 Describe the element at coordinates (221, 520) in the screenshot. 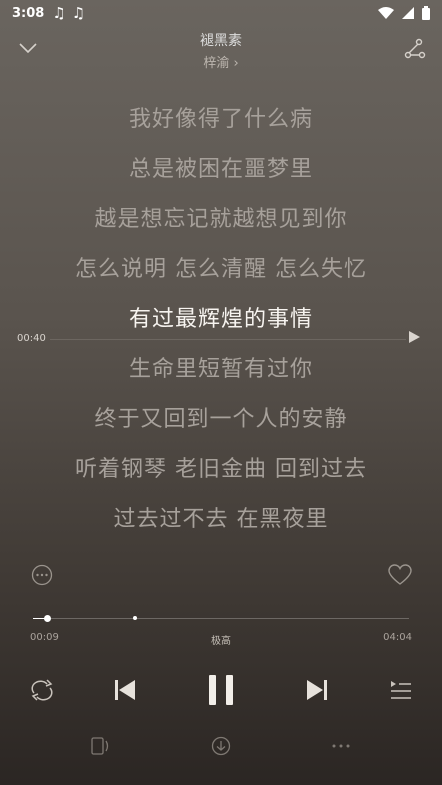

I see `lyric-line: 过去过不去 在黑夜里` at that location.